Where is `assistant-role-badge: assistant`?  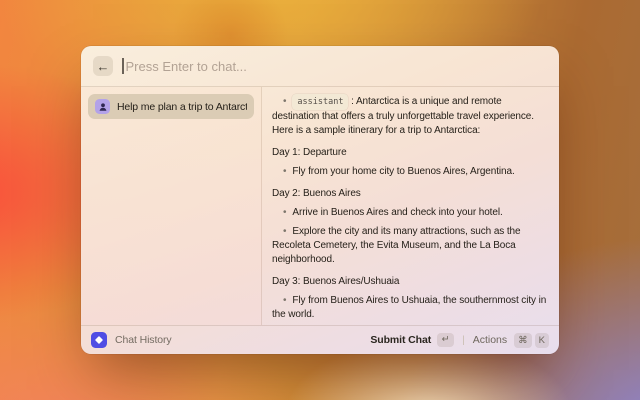 assistant-role-badge: assistant is located at coordinates (320, 102).